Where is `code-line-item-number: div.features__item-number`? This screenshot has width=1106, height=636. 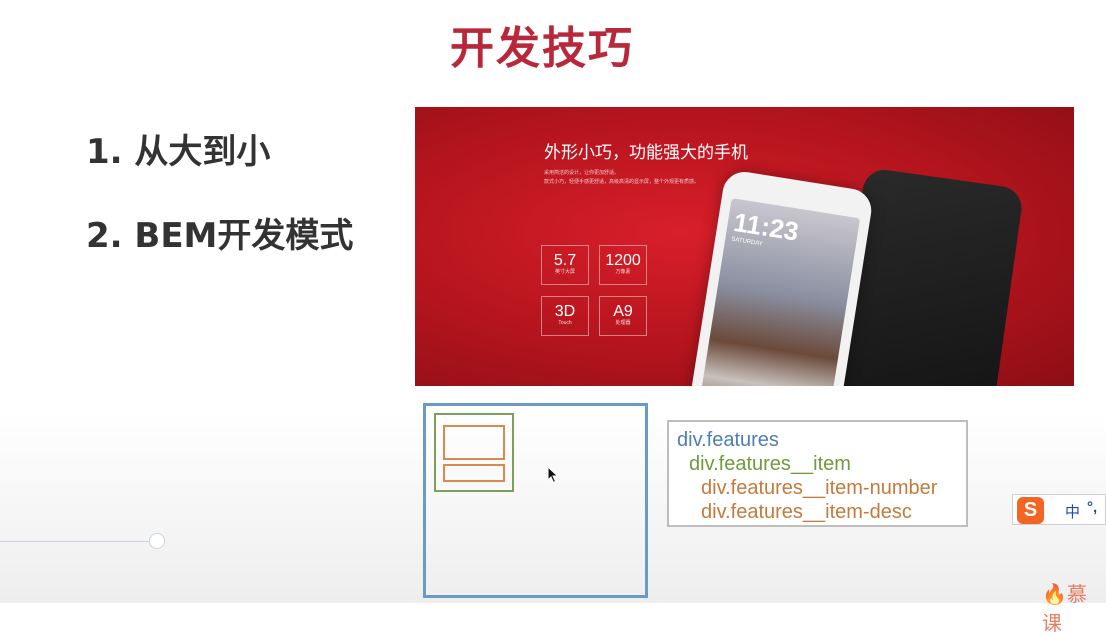 code-line-item-number: div.features__item-number is located at coordinates (819, 488).